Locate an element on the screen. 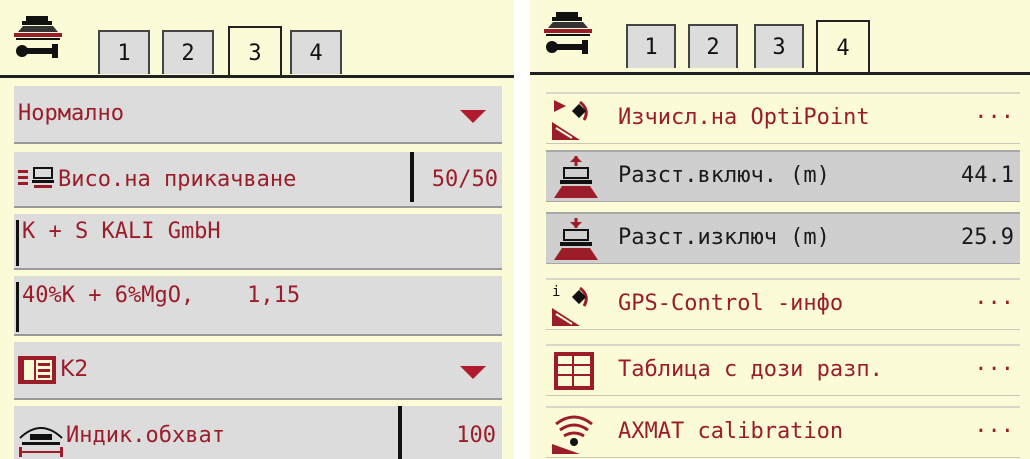 This screenshot has width=1030, height=459. hitch-height-label: Висо.на прикачване is located at coordinates (177, 179).